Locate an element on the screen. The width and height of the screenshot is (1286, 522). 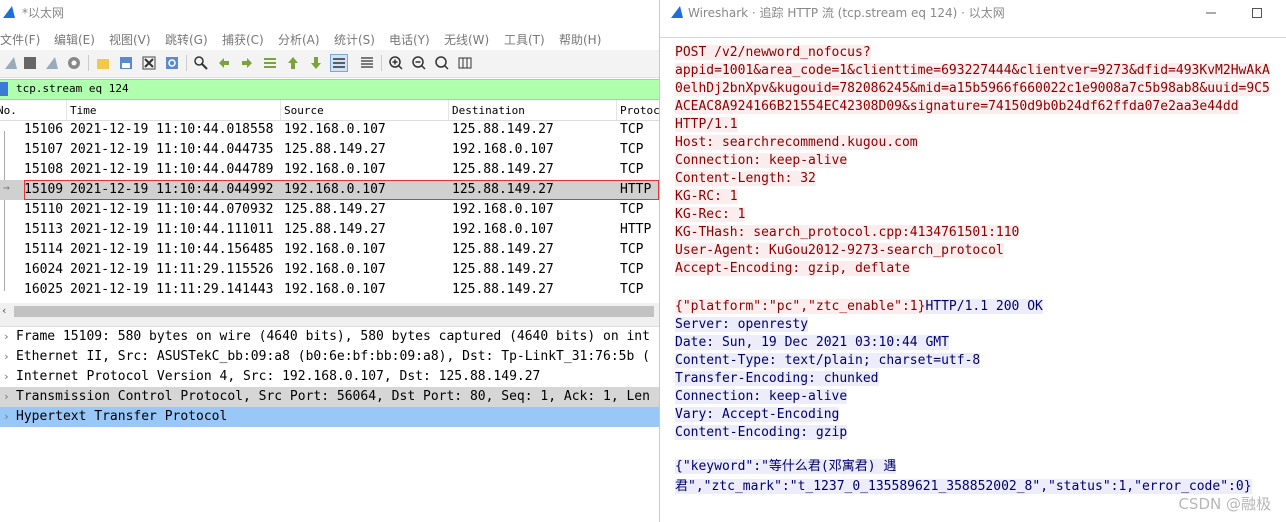
colorize-icon is located at coordinates (367, 63).